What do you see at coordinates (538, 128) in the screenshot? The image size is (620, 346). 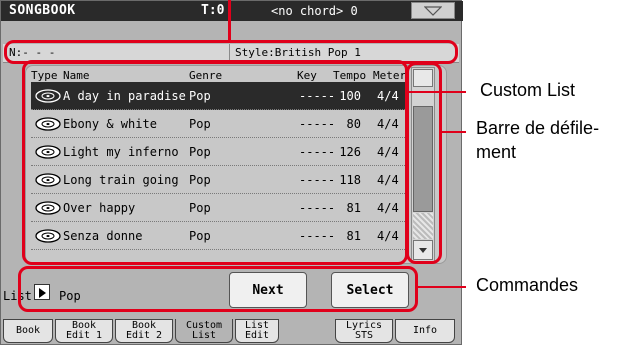 I see `callout-scrollbar-line1: Barre de défile-` at bounding box center [538, 128].